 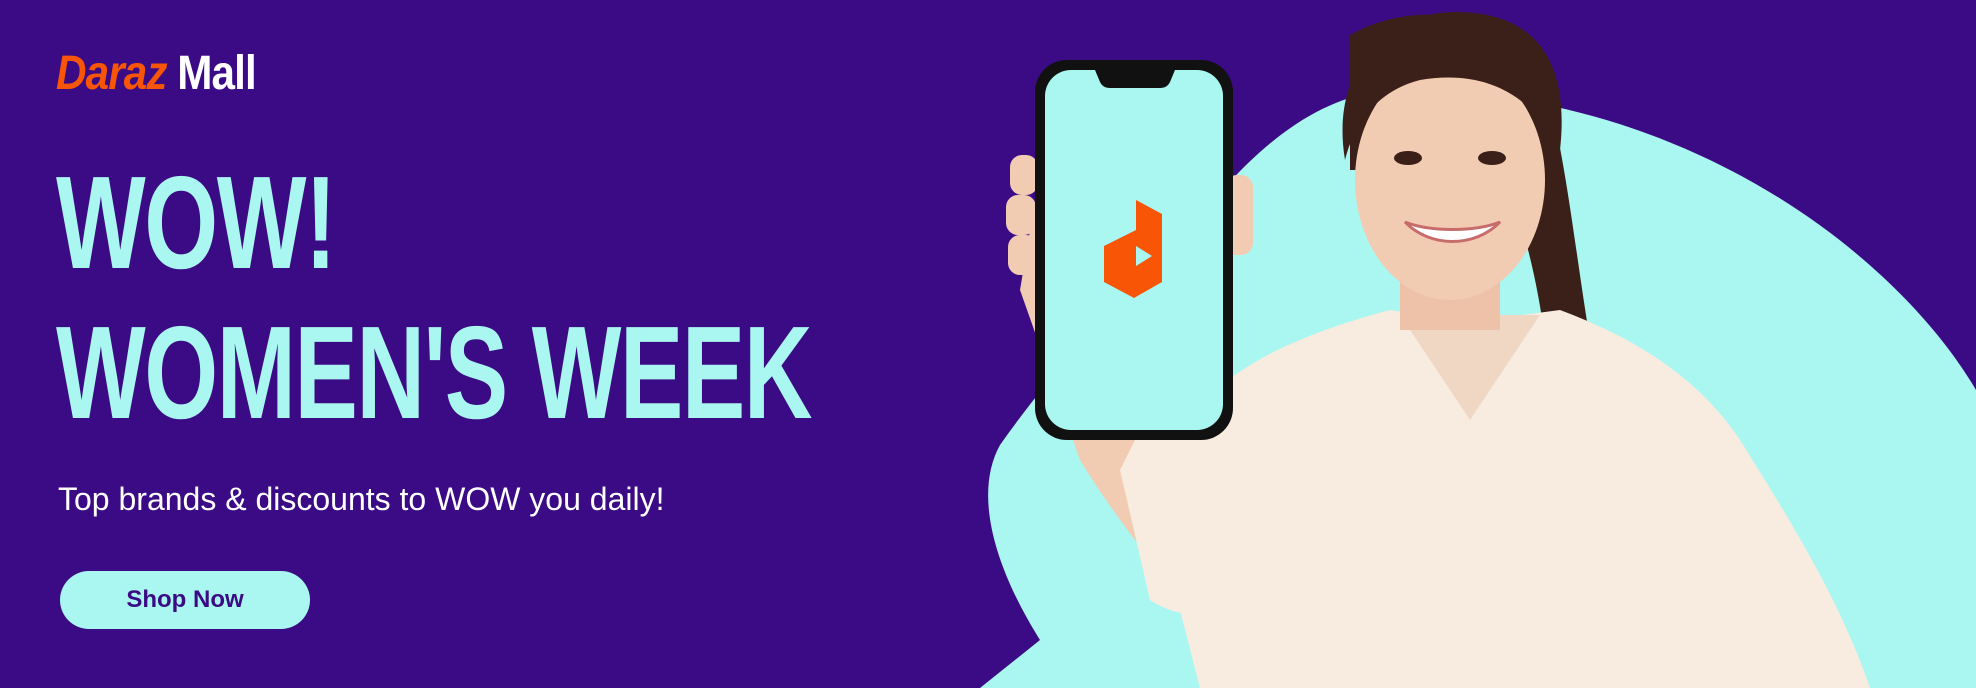 I want to click on phone-mockup, so click(x=1134, y=250).